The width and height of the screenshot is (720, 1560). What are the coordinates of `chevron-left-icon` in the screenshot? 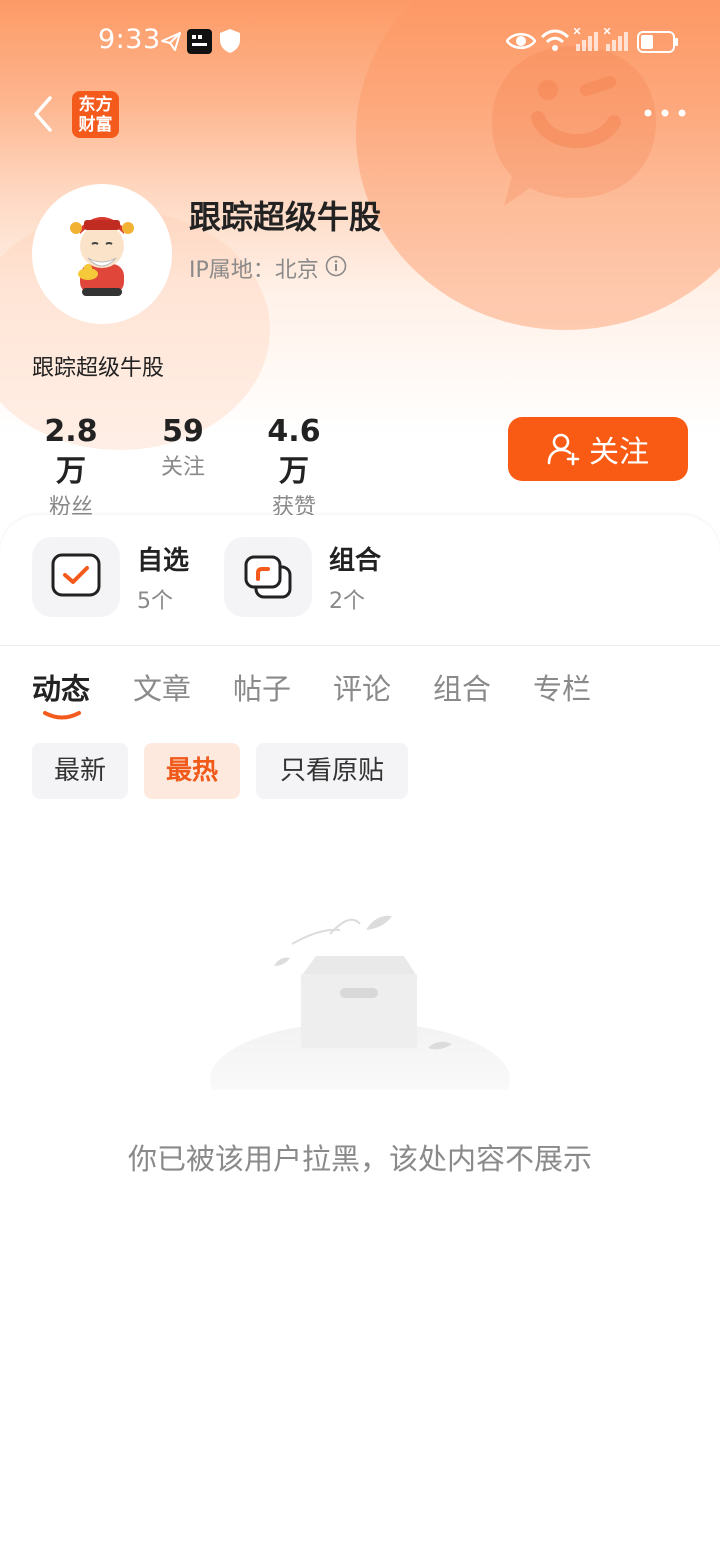 It's located at (46, 114).